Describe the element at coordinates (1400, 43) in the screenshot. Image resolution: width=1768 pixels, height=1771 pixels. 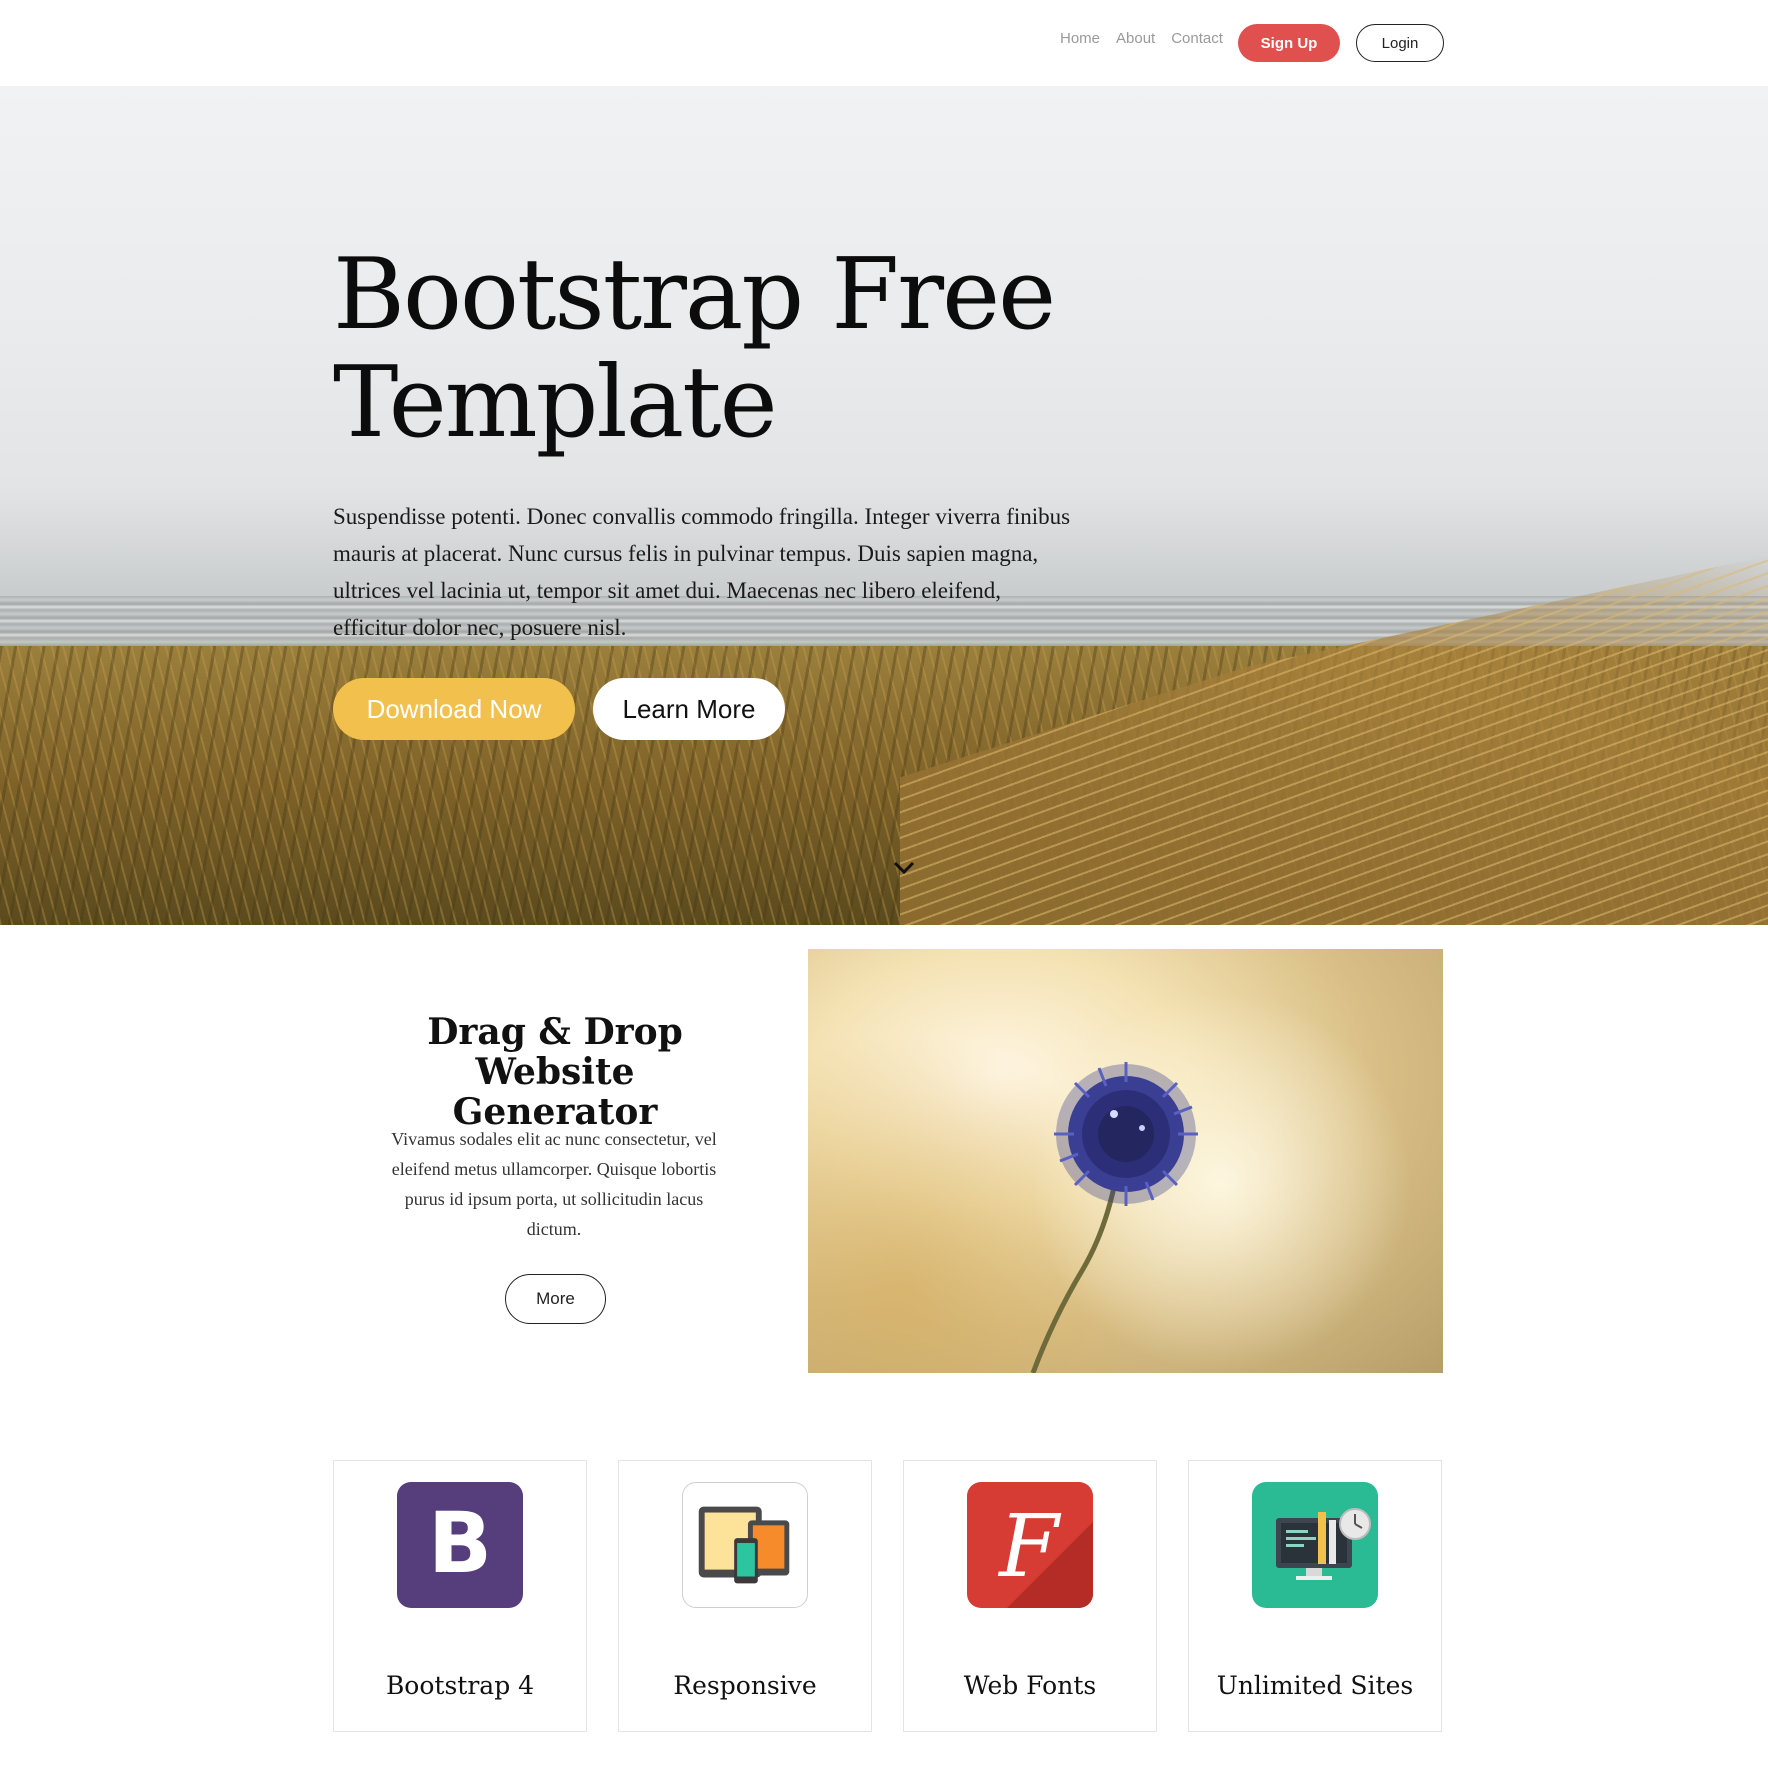
I see `login-button: Login` at that location.